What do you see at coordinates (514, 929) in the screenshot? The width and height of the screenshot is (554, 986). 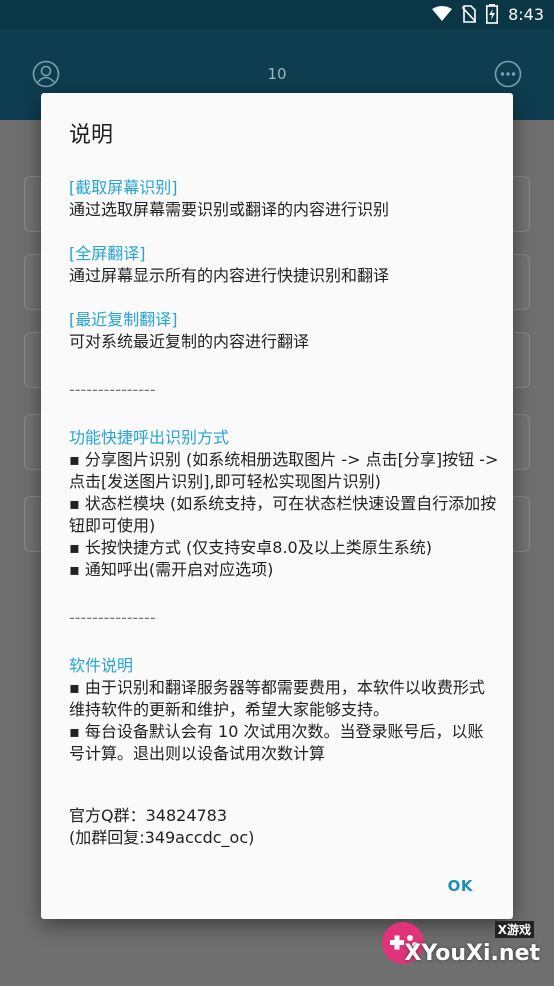 I see `watermark-tag: X游戏` at bounding box center [514, 929].